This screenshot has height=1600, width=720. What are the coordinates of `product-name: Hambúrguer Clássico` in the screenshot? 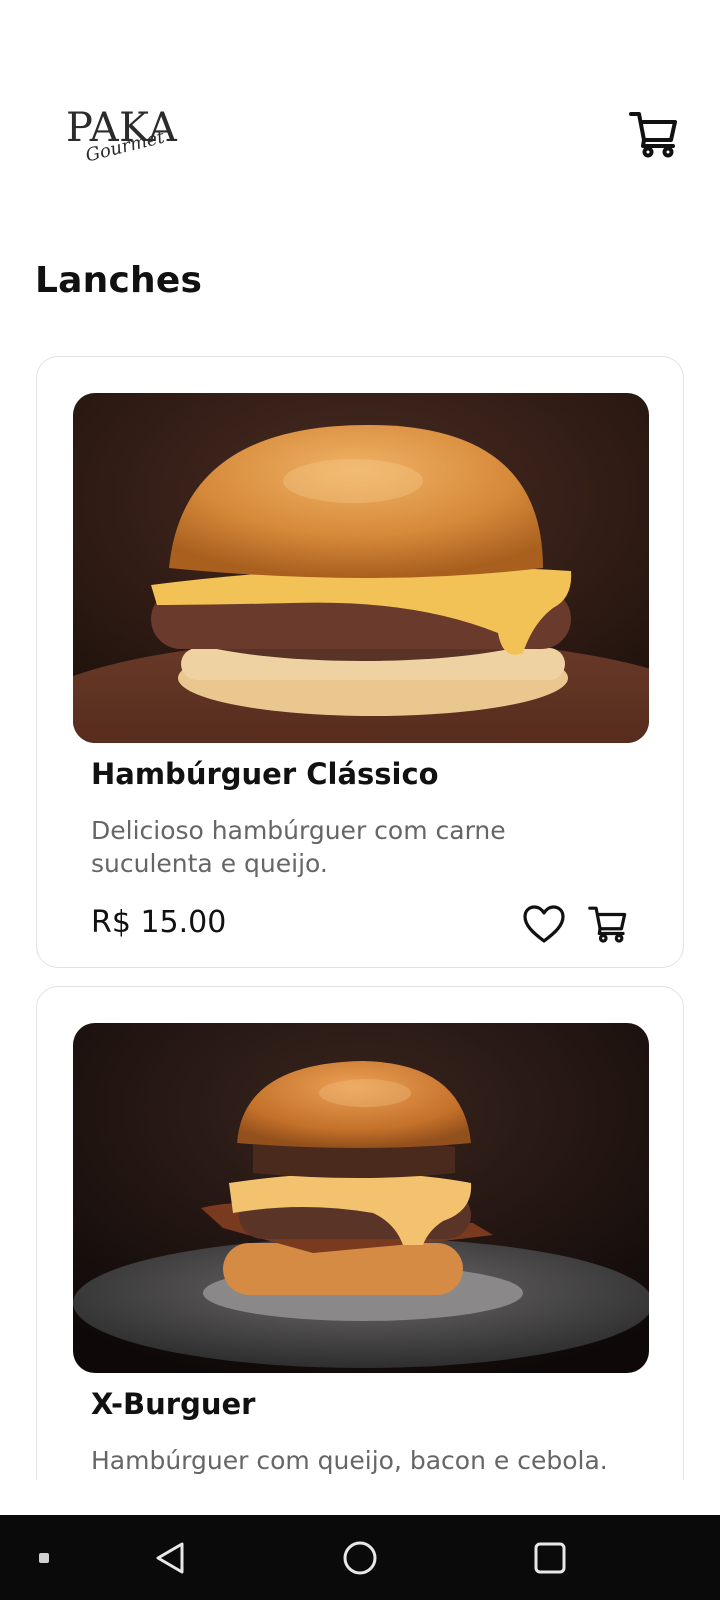 It's located at (265, 774).